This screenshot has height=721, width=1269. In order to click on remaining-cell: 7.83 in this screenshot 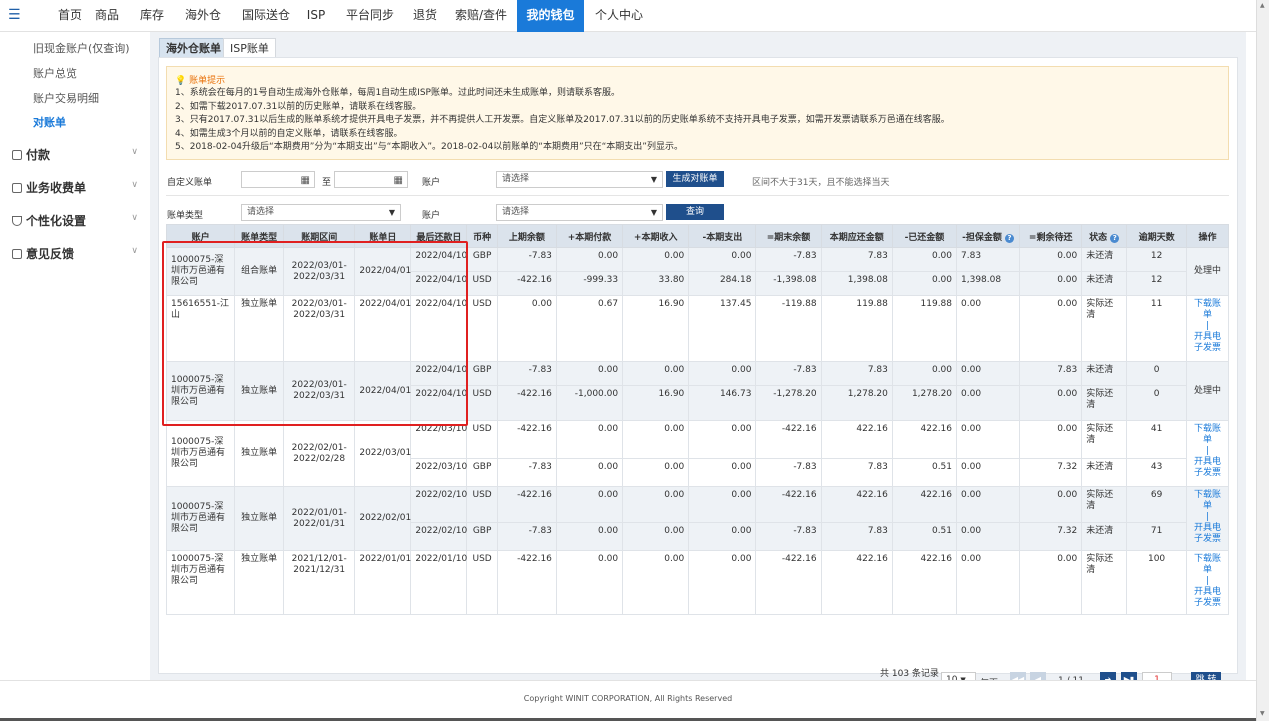, I will do `click(1051, 373)`.